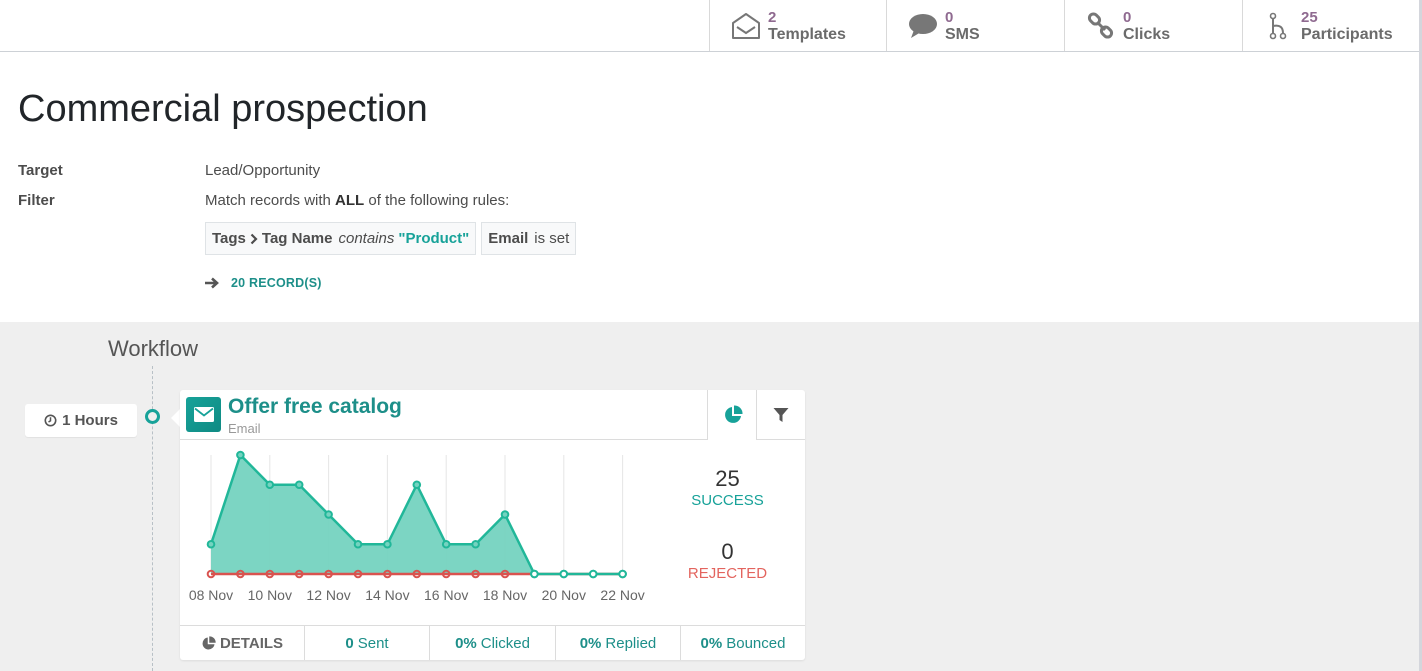 This screenshot has width=1422, height=671. Describe the element at coordinates (727, 478) in the screenshot. I see `success-count: 25` at that location.